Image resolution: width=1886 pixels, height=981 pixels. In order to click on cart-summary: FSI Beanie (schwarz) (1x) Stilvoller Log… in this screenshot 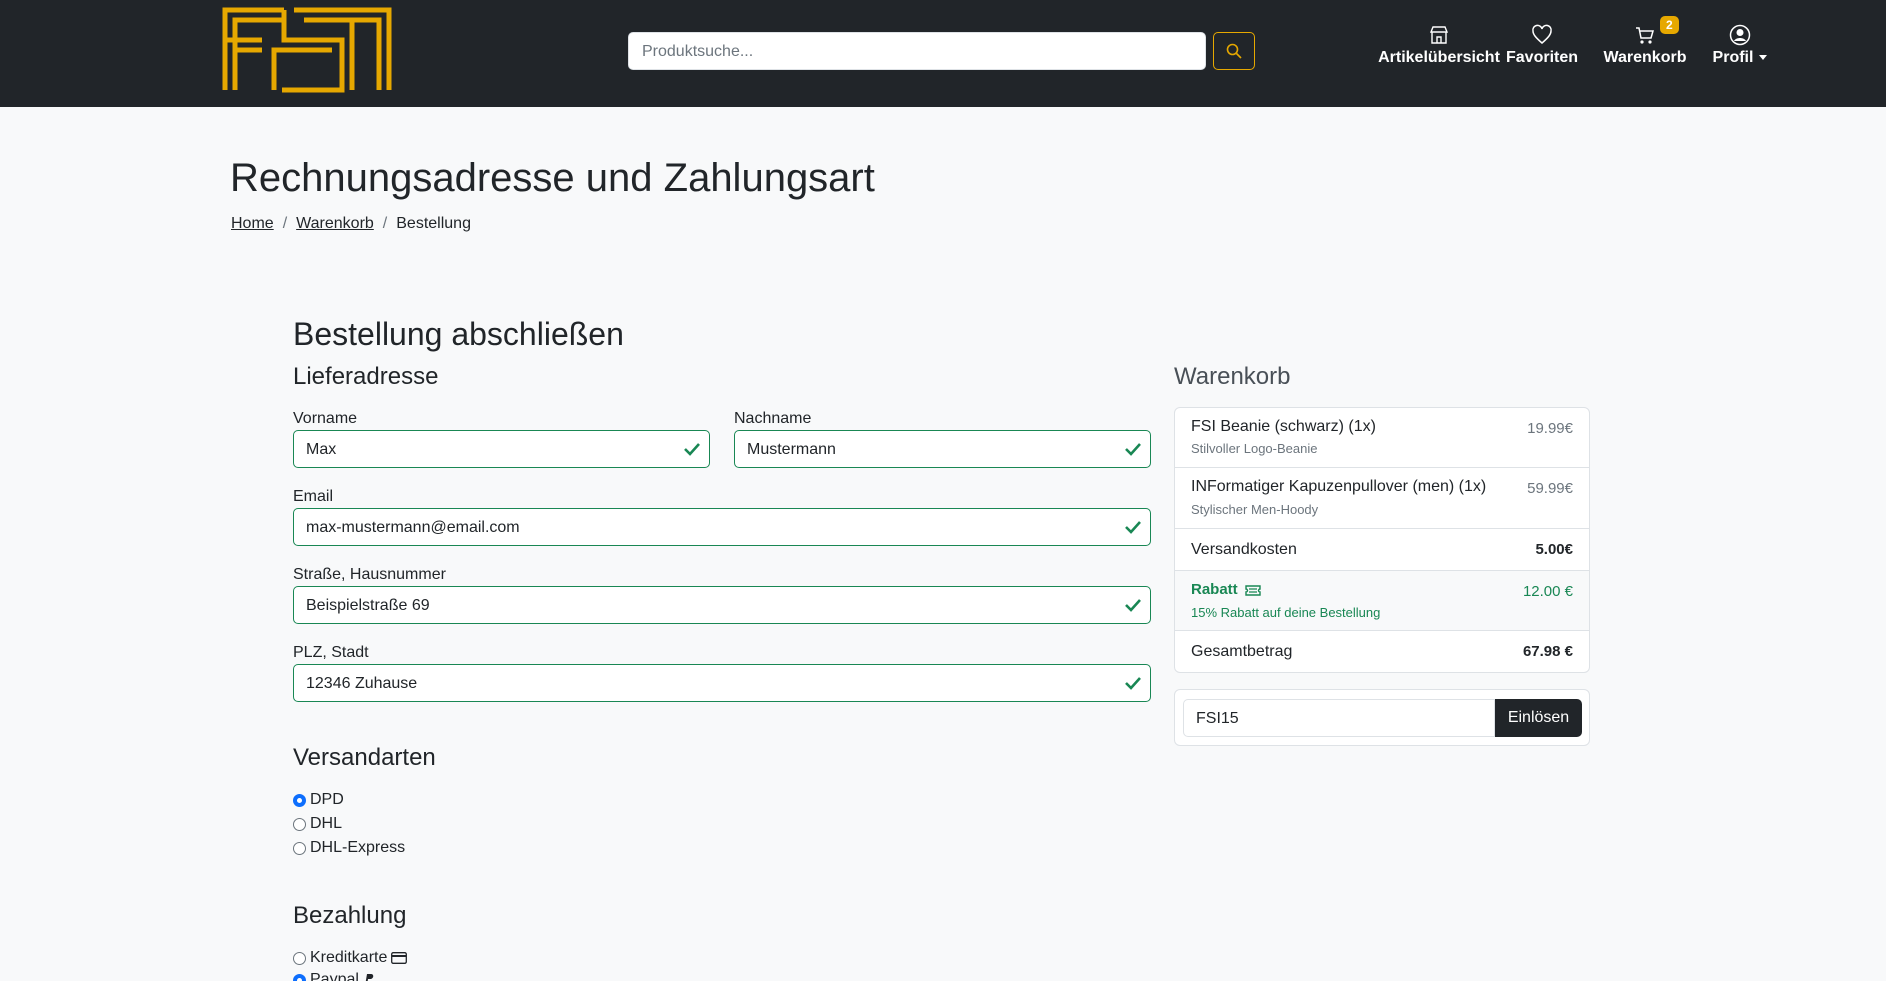, I will do `click(1382, 540)`.